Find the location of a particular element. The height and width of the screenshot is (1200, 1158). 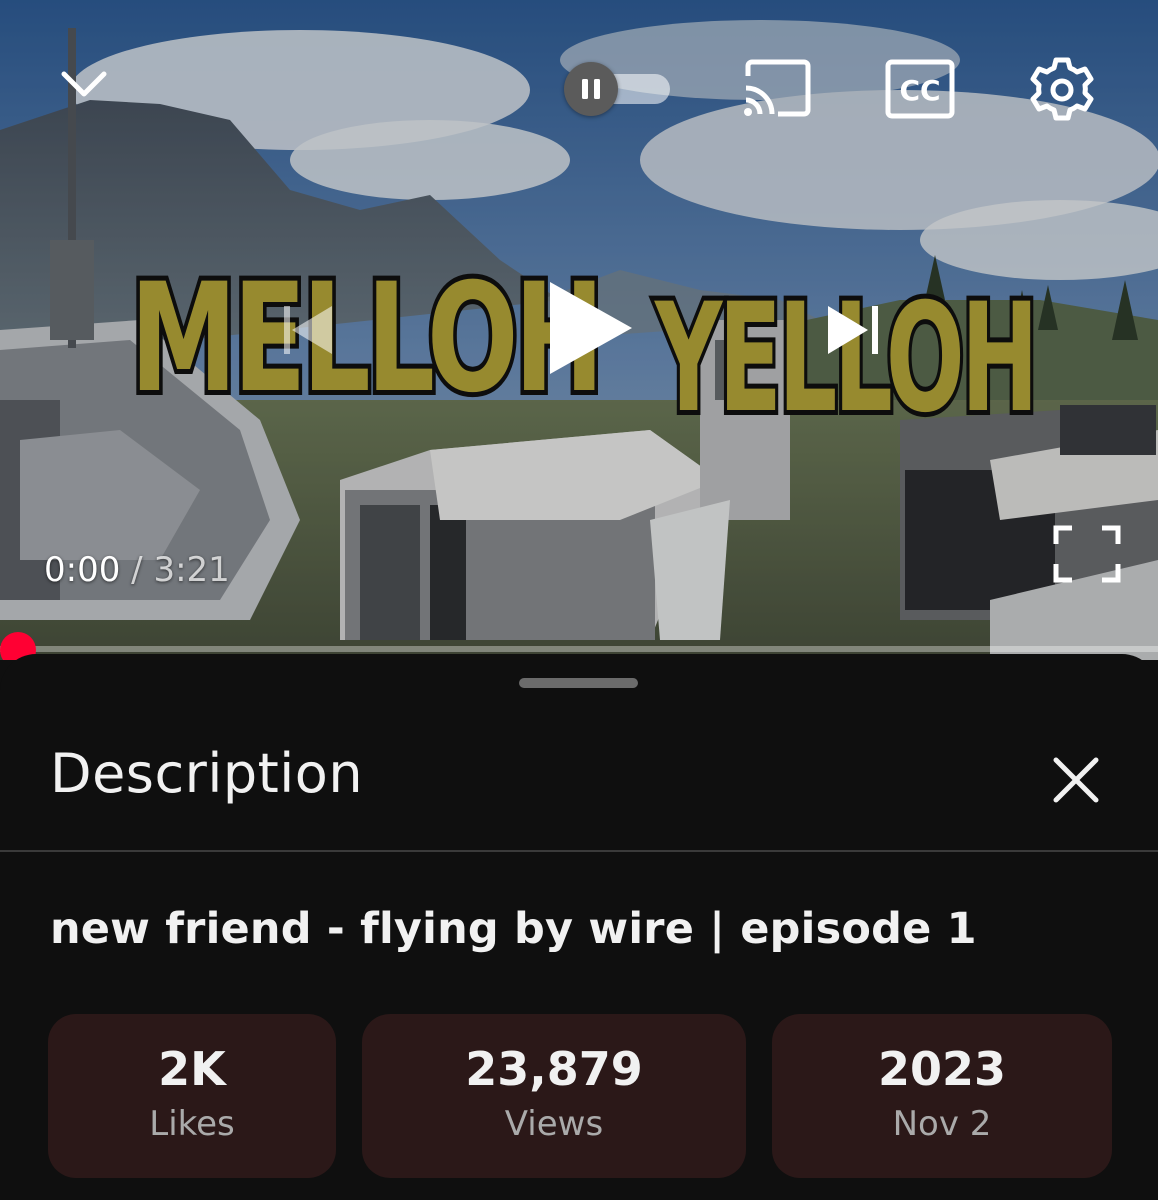

settings-button is located at coordinates (1062, 90).